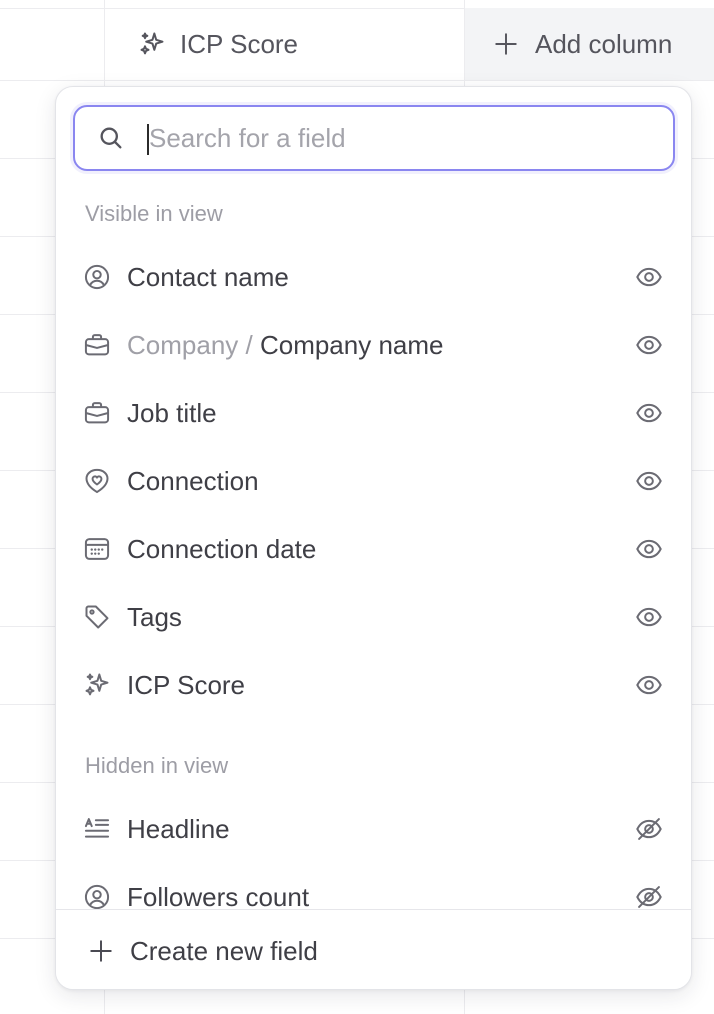 The image size is (714, 1014). I want to click on text-cursor, so click(148, 139).